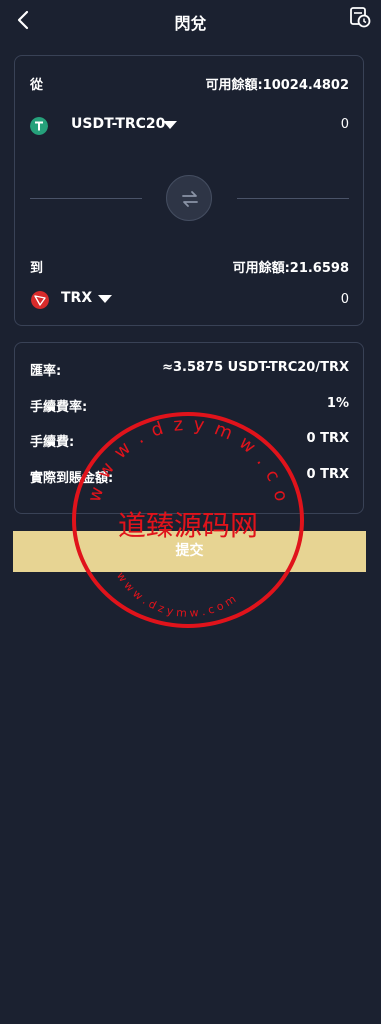  What do you see at coordinates (327, 474) in the screenshot?
I see `received-amount-value: 0 TRX` at bounding box center [327, 474].